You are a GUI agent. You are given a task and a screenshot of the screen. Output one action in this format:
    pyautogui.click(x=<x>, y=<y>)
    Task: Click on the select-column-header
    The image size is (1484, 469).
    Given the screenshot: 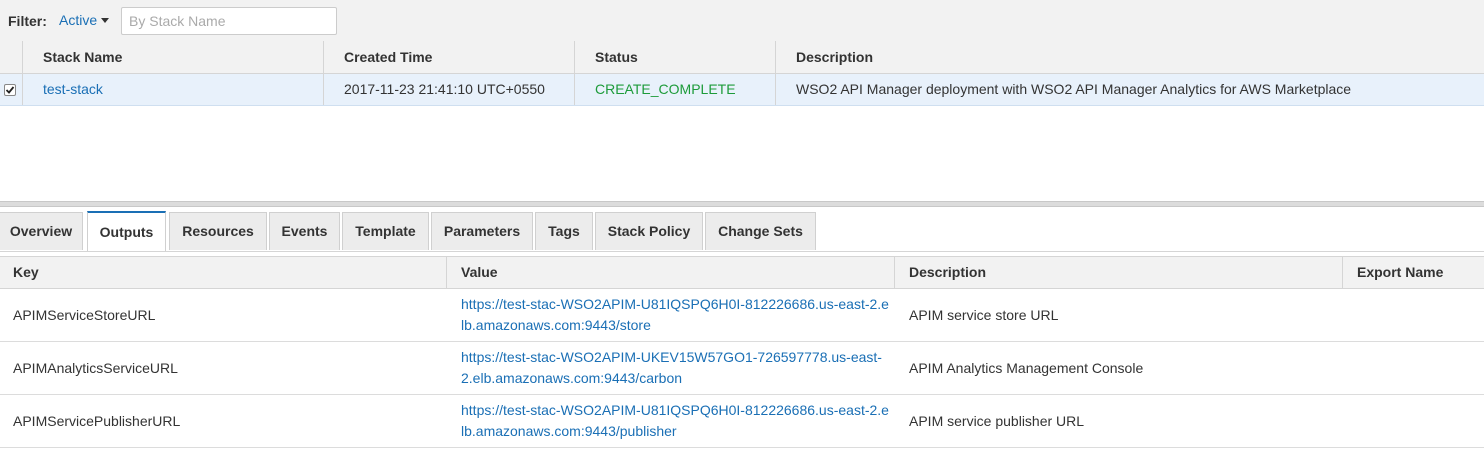 What is the action you would take?
    pyautogui.click(x=11, y=57)
    